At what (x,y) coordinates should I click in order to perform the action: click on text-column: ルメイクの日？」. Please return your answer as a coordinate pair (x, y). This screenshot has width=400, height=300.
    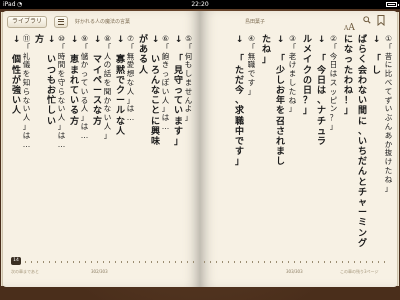
    Looking at the image, I should click on (307, 76).